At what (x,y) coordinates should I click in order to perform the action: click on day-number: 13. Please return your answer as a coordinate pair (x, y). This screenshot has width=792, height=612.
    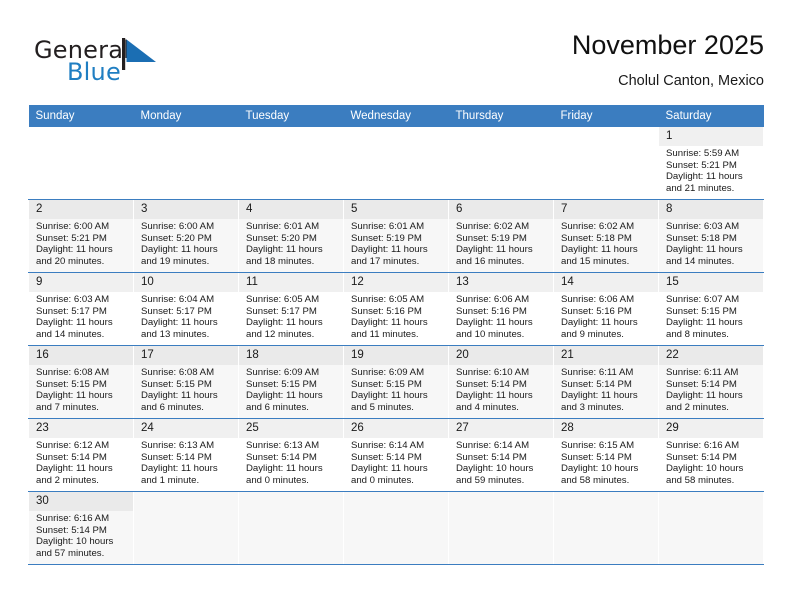
    Looking at the image, I should click on (501, 282).